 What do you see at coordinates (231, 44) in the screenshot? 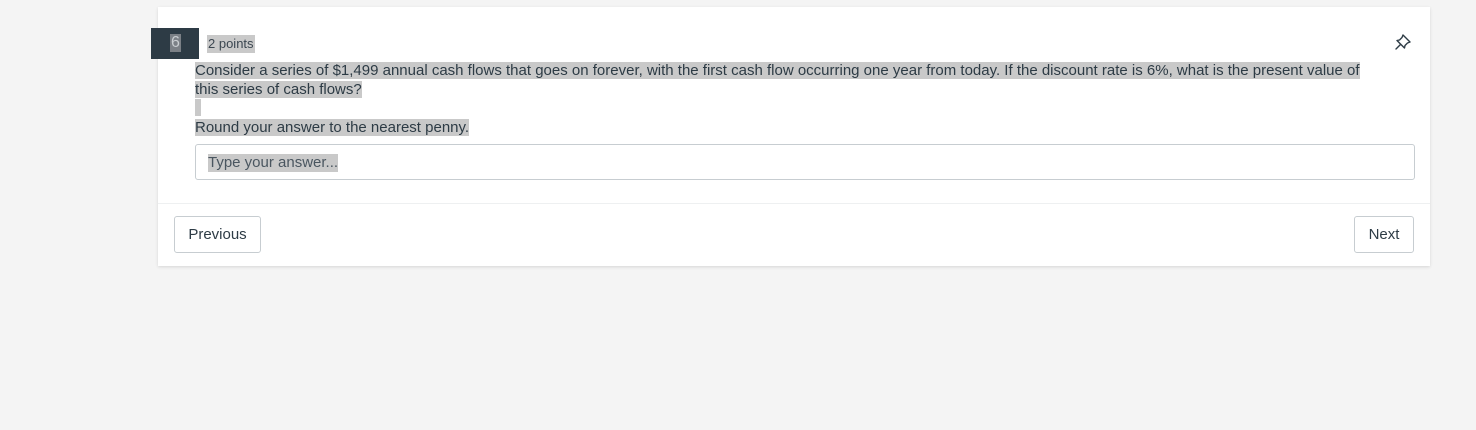
I see `question-points: 2 points` at bounding box center [231, 44].